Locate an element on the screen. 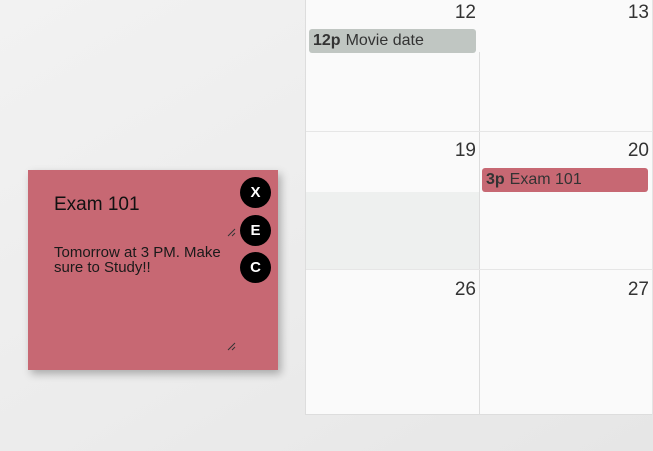  day-number: 13 is located at coordinates (619, 13).